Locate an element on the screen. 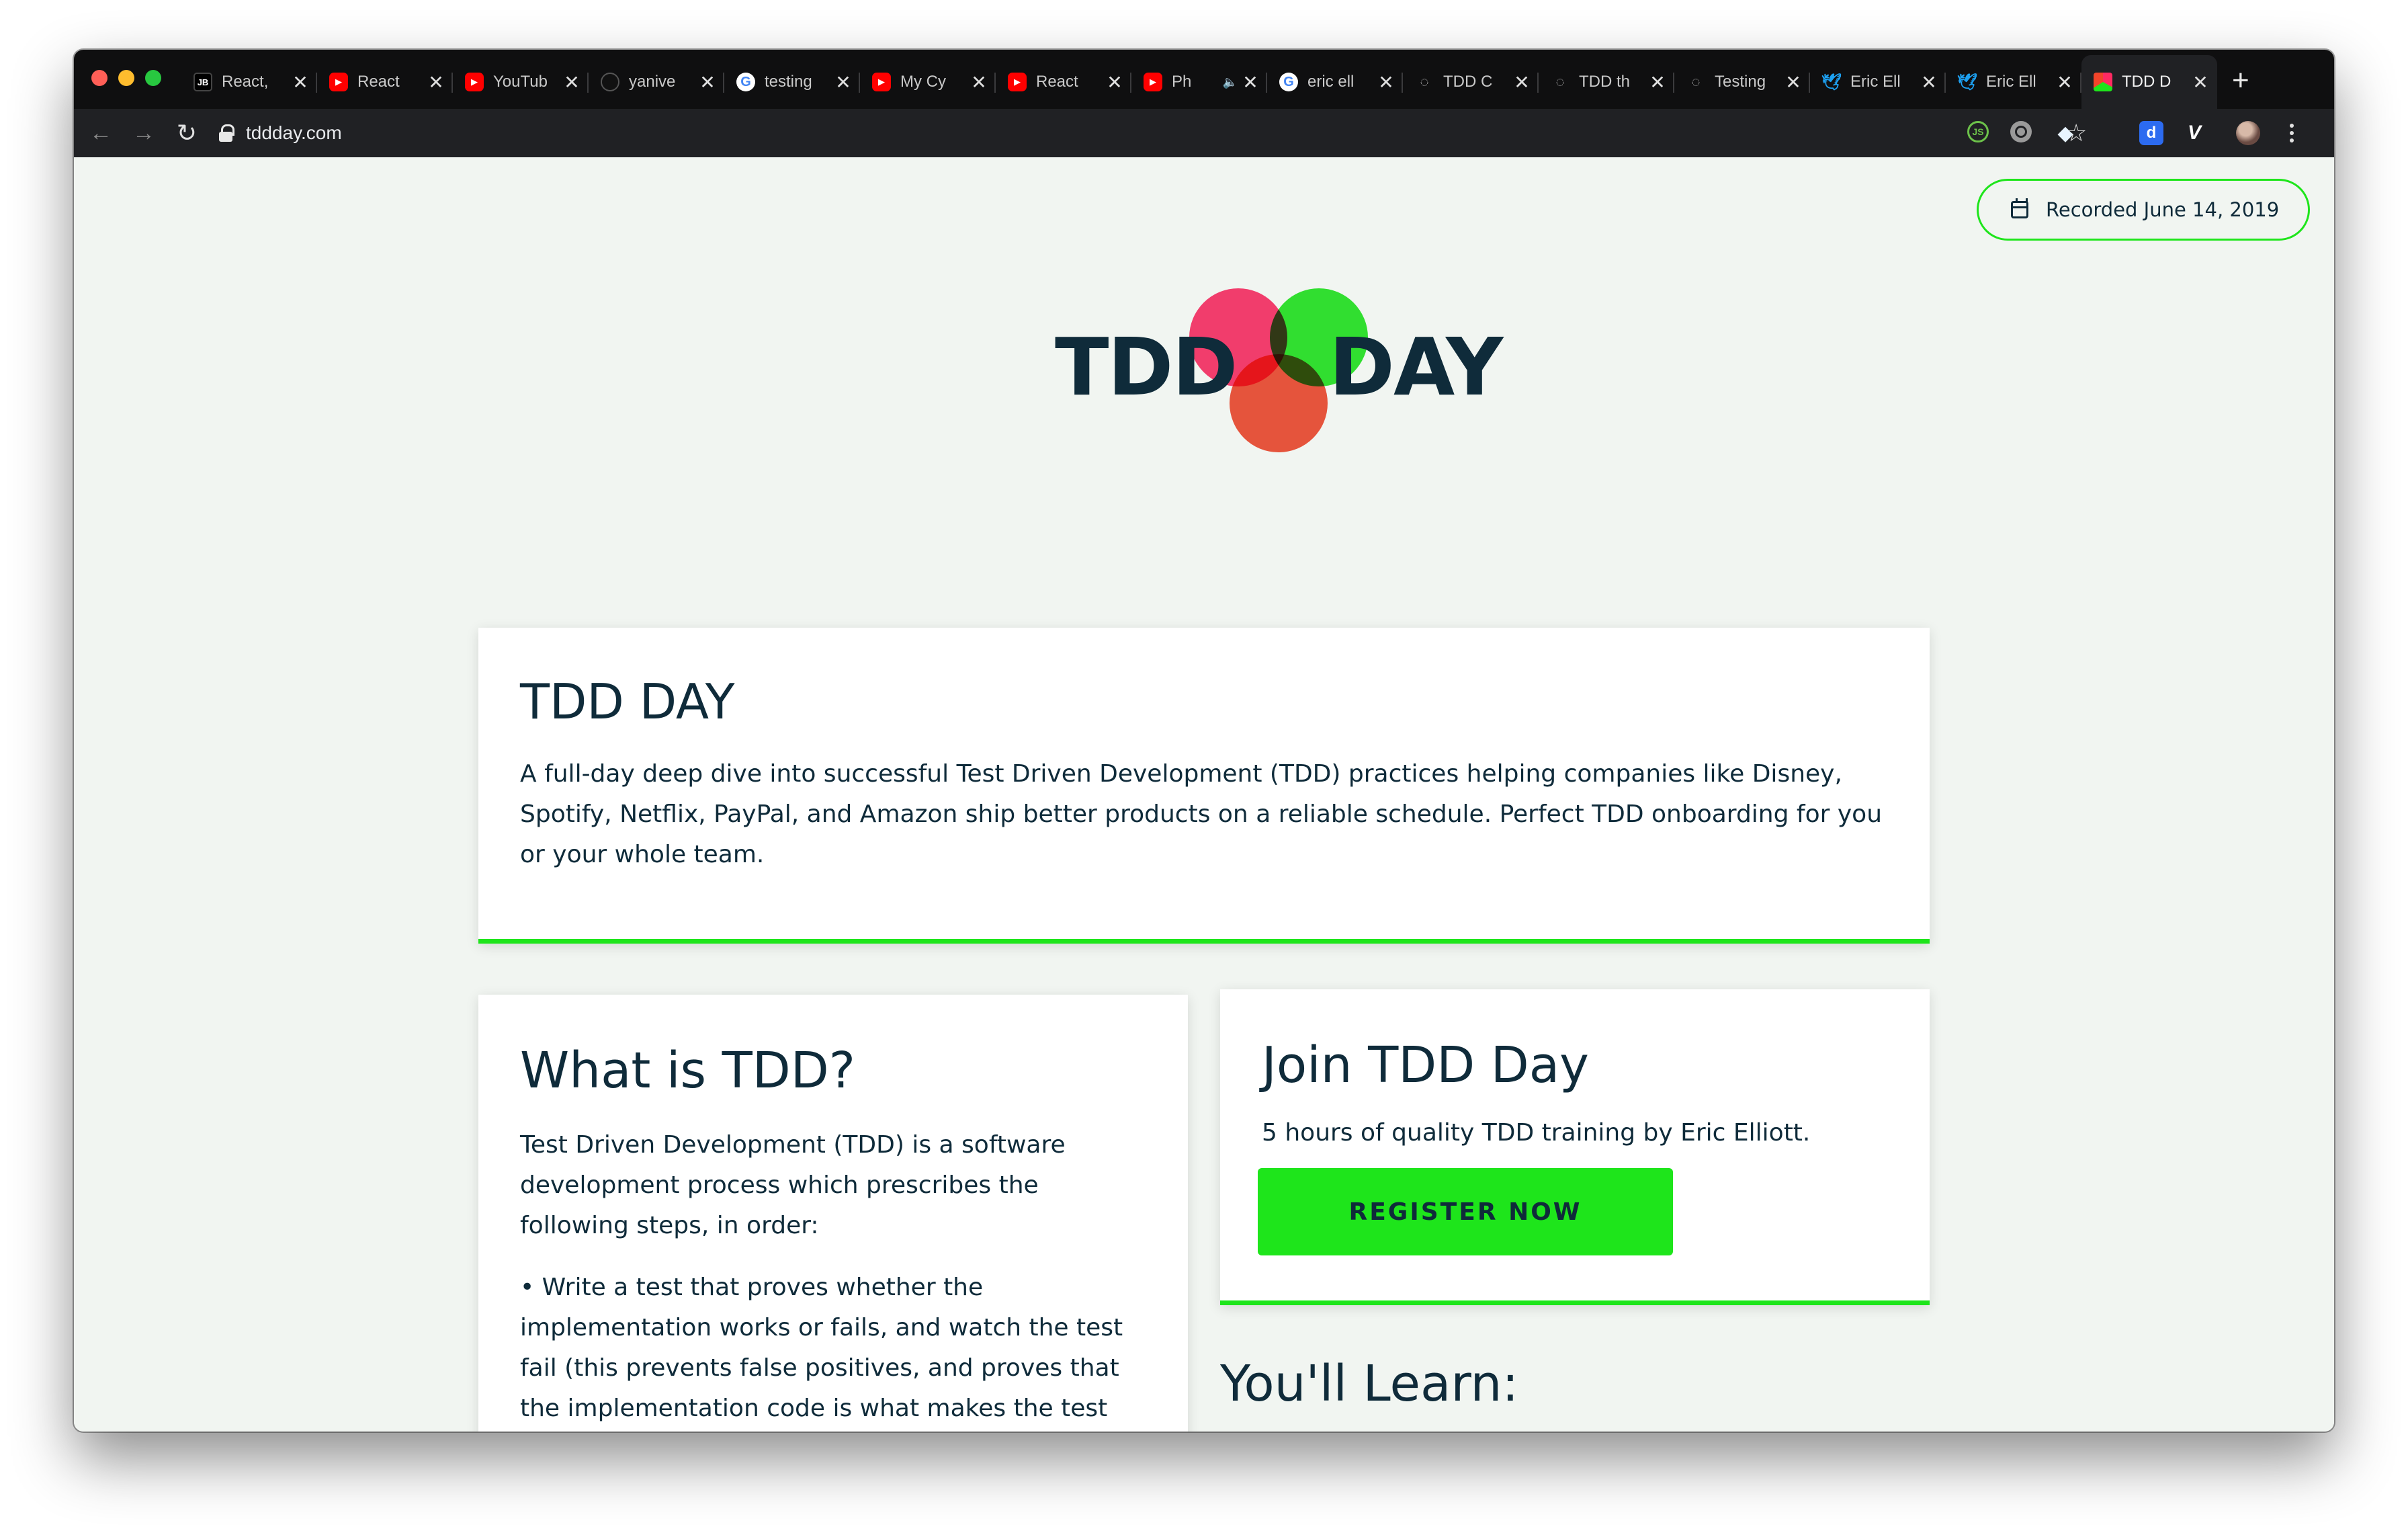 The height and width of the screenshot is (1531, 2408). tab: ◌ TDD th ✕ is located at coordinates (1606, 82).